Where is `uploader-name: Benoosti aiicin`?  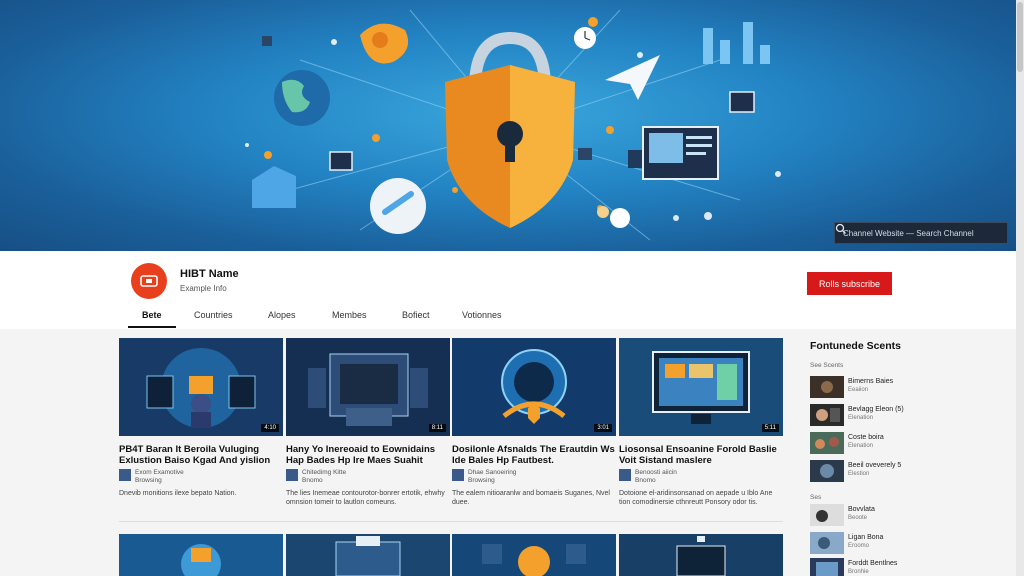 uploader-name: Benoosti aiicin is located at coordinates (656, 472).